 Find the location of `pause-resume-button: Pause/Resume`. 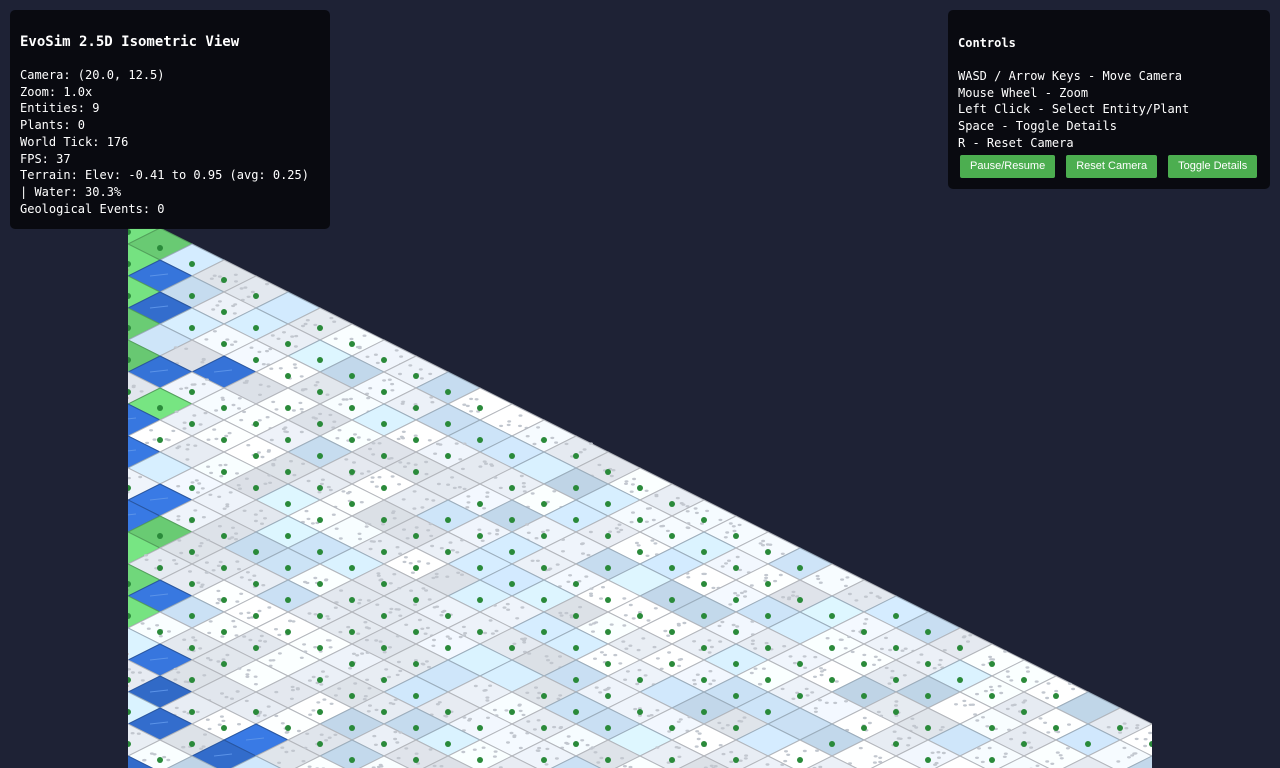

pause-resume-button: Pause/Resume is located at coordinates (1008, 166).